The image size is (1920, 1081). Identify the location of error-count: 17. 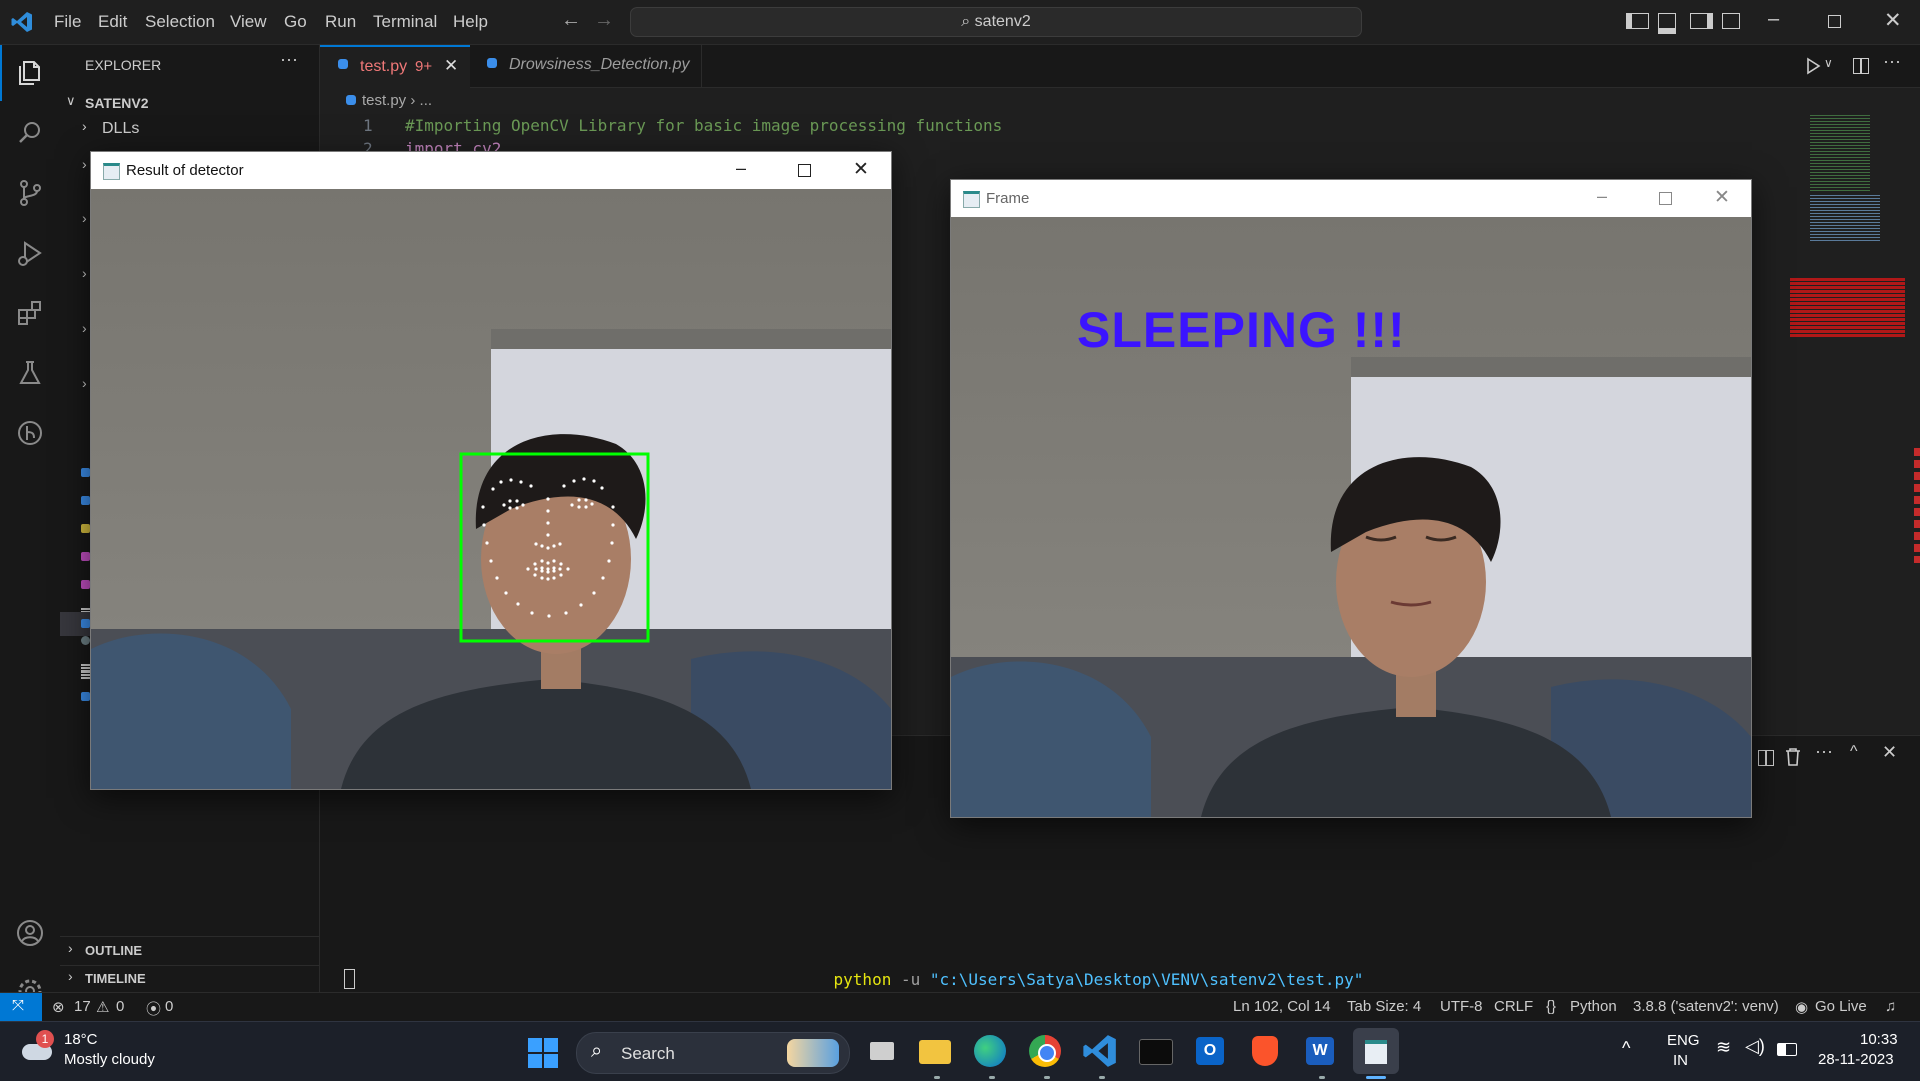
(82, 1006).